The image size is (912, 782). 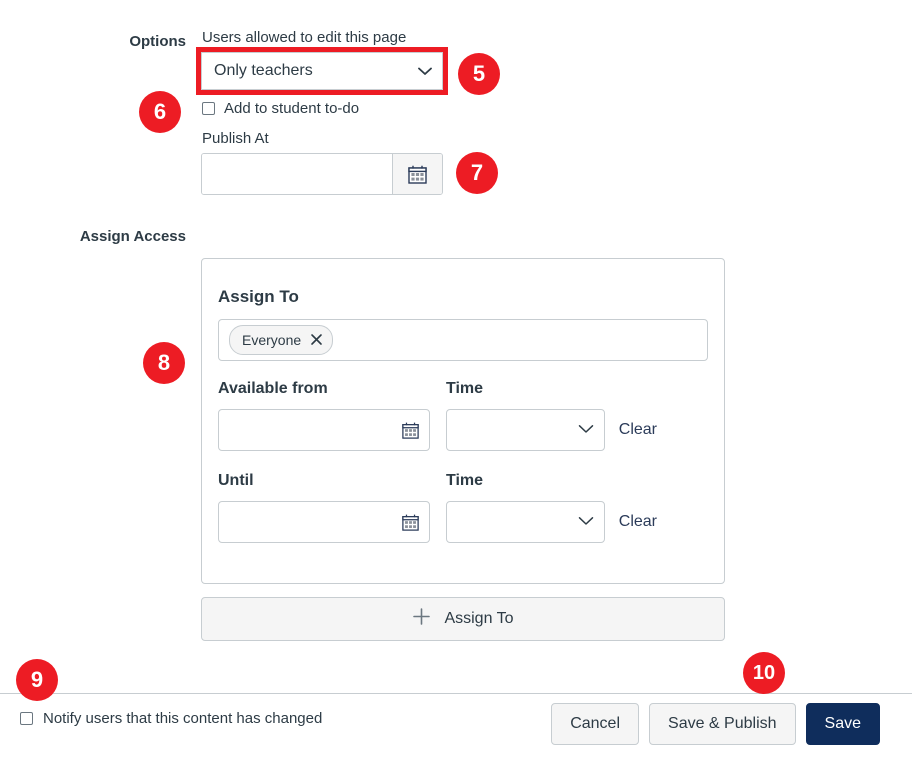 I want to click on users-allowed-select-highlight: Only teachers, so click(x=322, y=71).